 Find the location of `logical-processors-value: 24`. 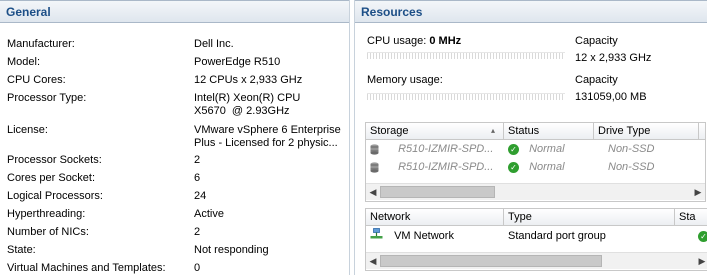

logical-processors-value: 24 is located at coordinates (200, 196).